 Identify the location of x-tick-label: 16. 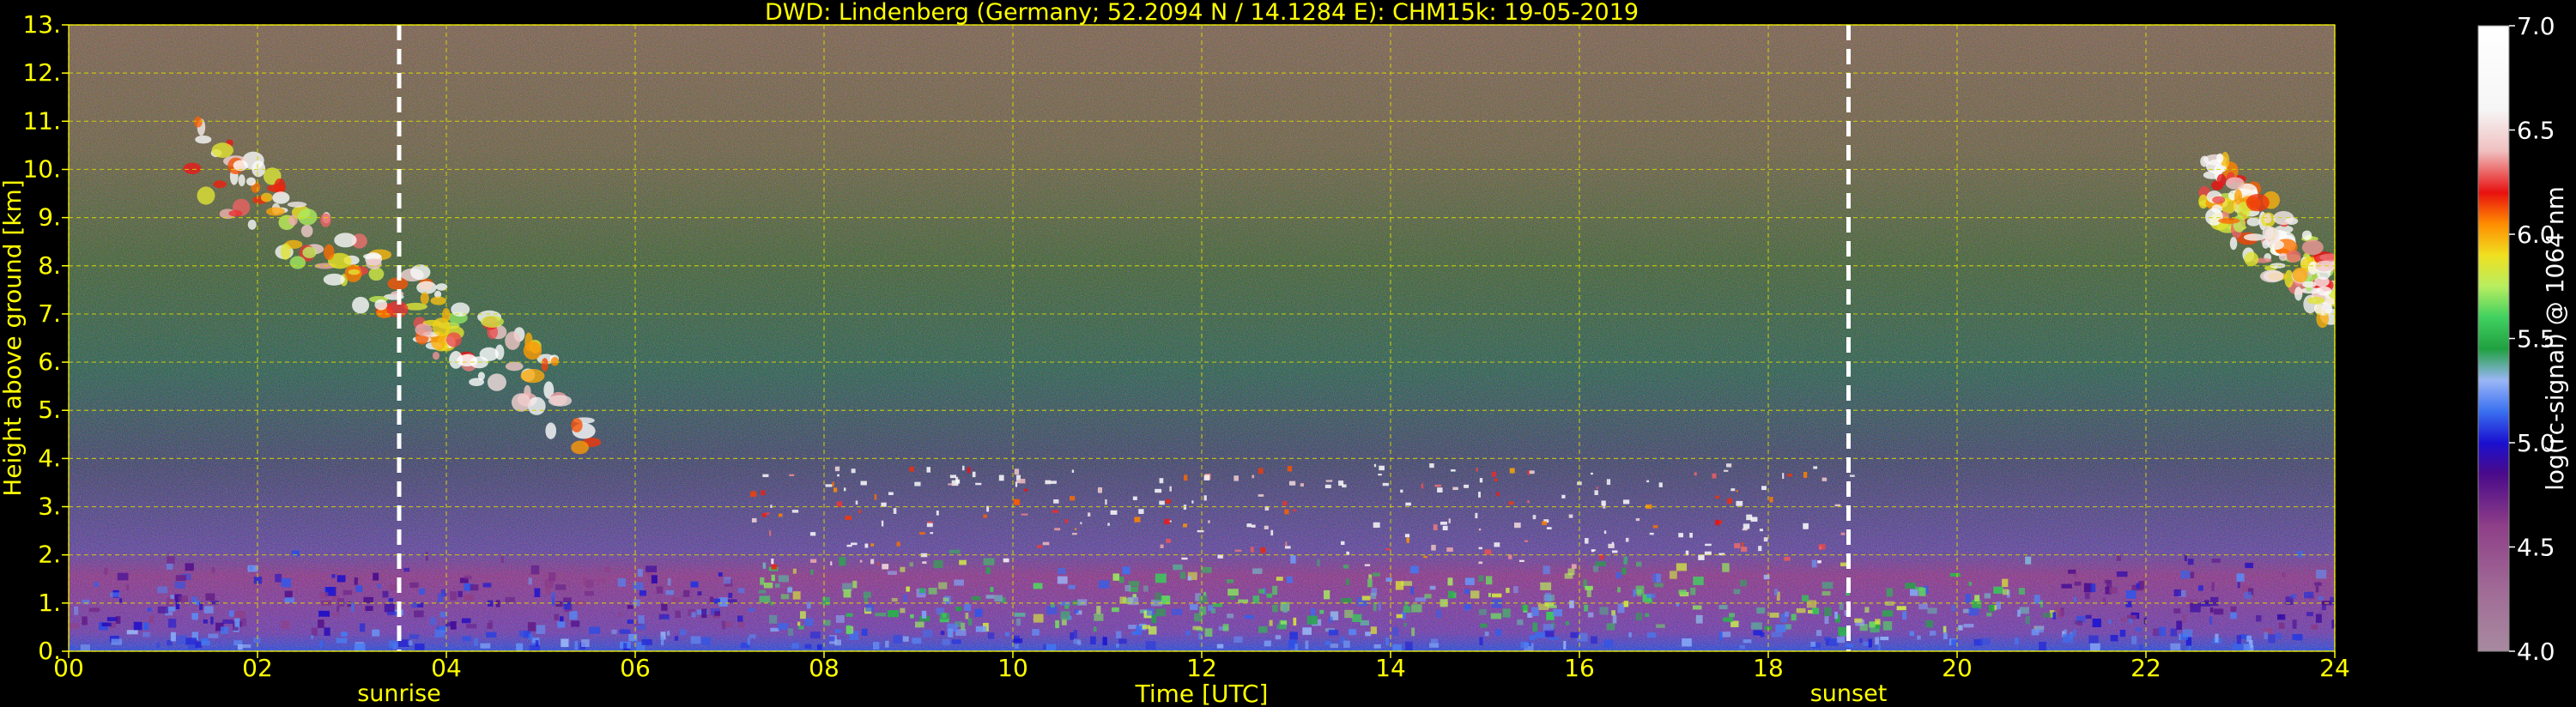
(1579, 668).